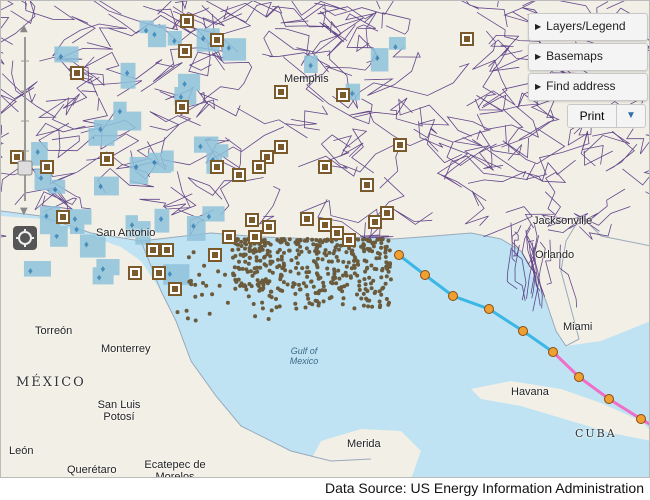 The width and height of the screenshot is (650, 500). I want to click on print-dropdown-button: ▼, so click(631, 116).